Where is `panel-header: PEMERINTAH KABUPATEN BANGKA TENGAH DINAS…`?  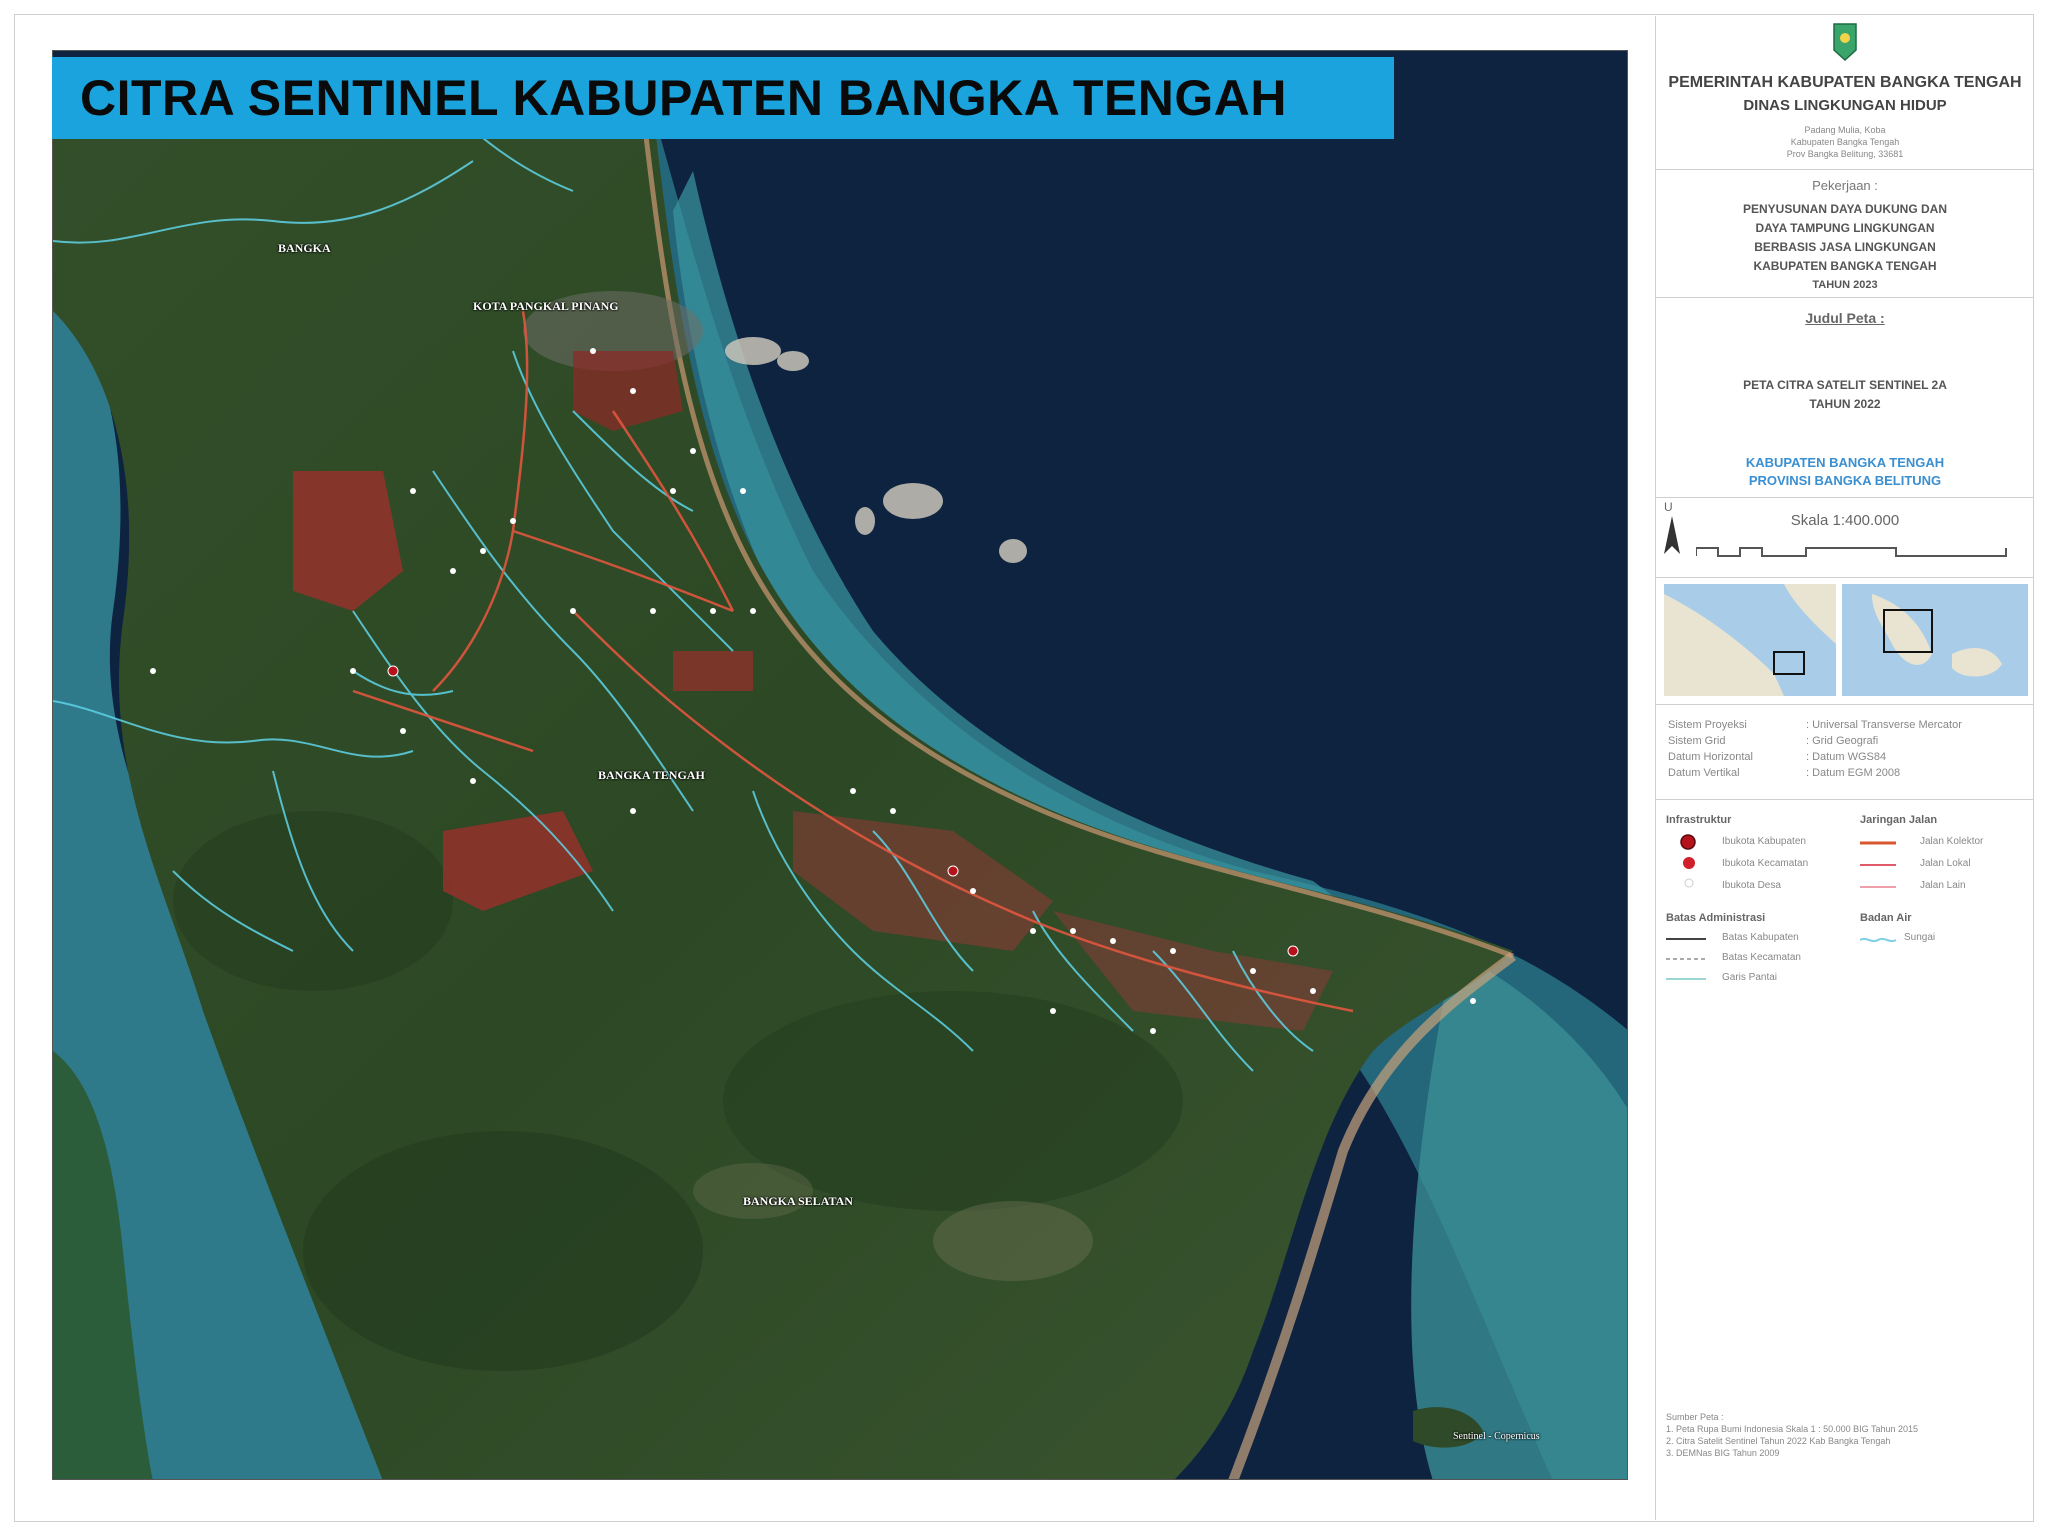
panel-header: PEMERINTAH KABUPATEN BANGKA TENGAH DINAS… is located at coordinates (1845, 93).